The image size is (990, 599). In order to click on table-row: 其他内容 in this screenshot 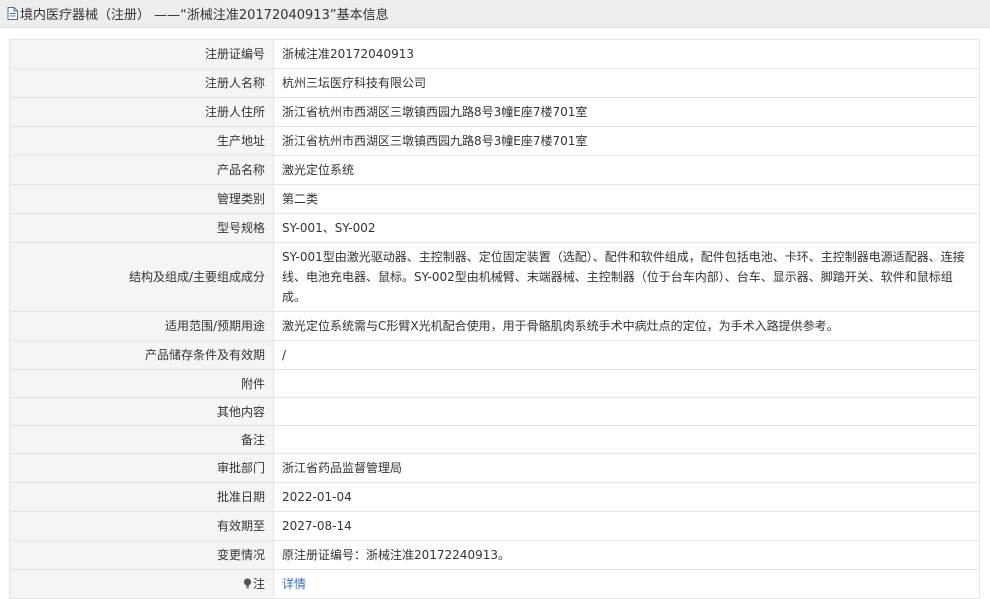, I will do `click(494, 411)`.